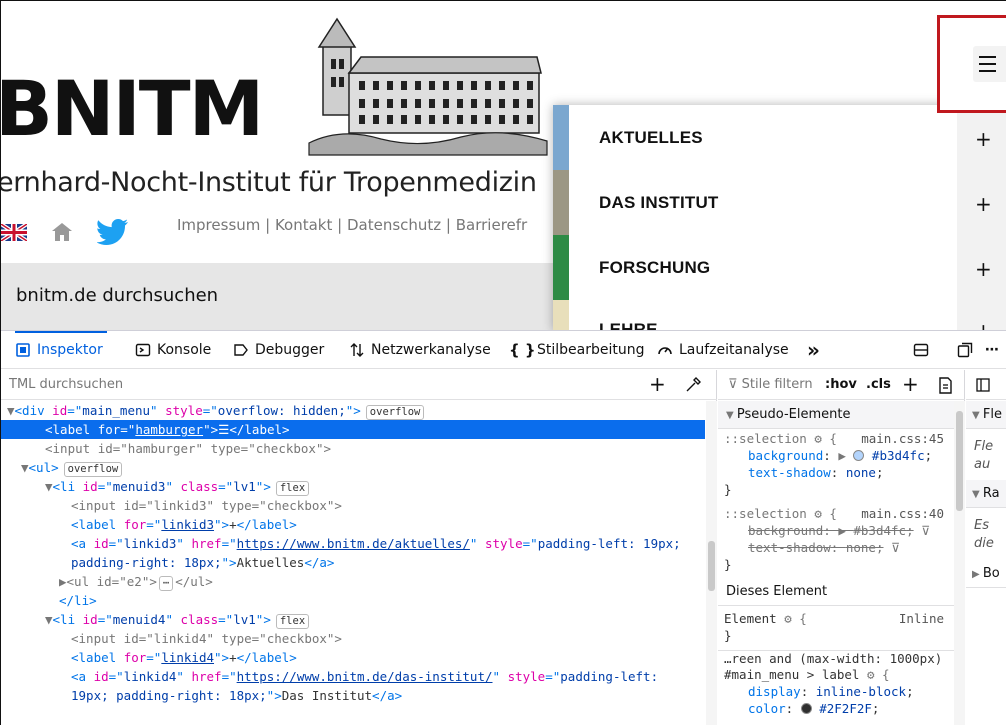 This screenshot has width=1006, height=725. Describe the element at coordinates (187, 657) in the screenshot. I see `attr-link: linkid4` at that location.